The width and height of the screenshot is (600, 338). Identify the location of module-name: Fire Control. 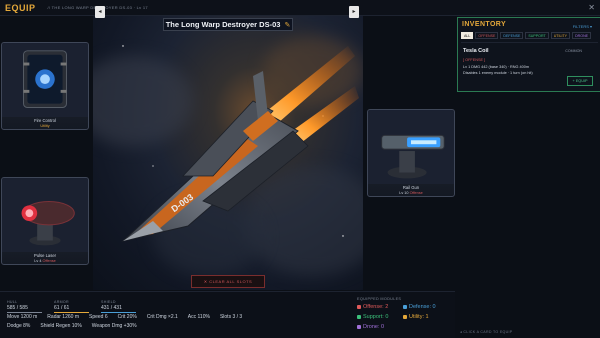
(45, 120).